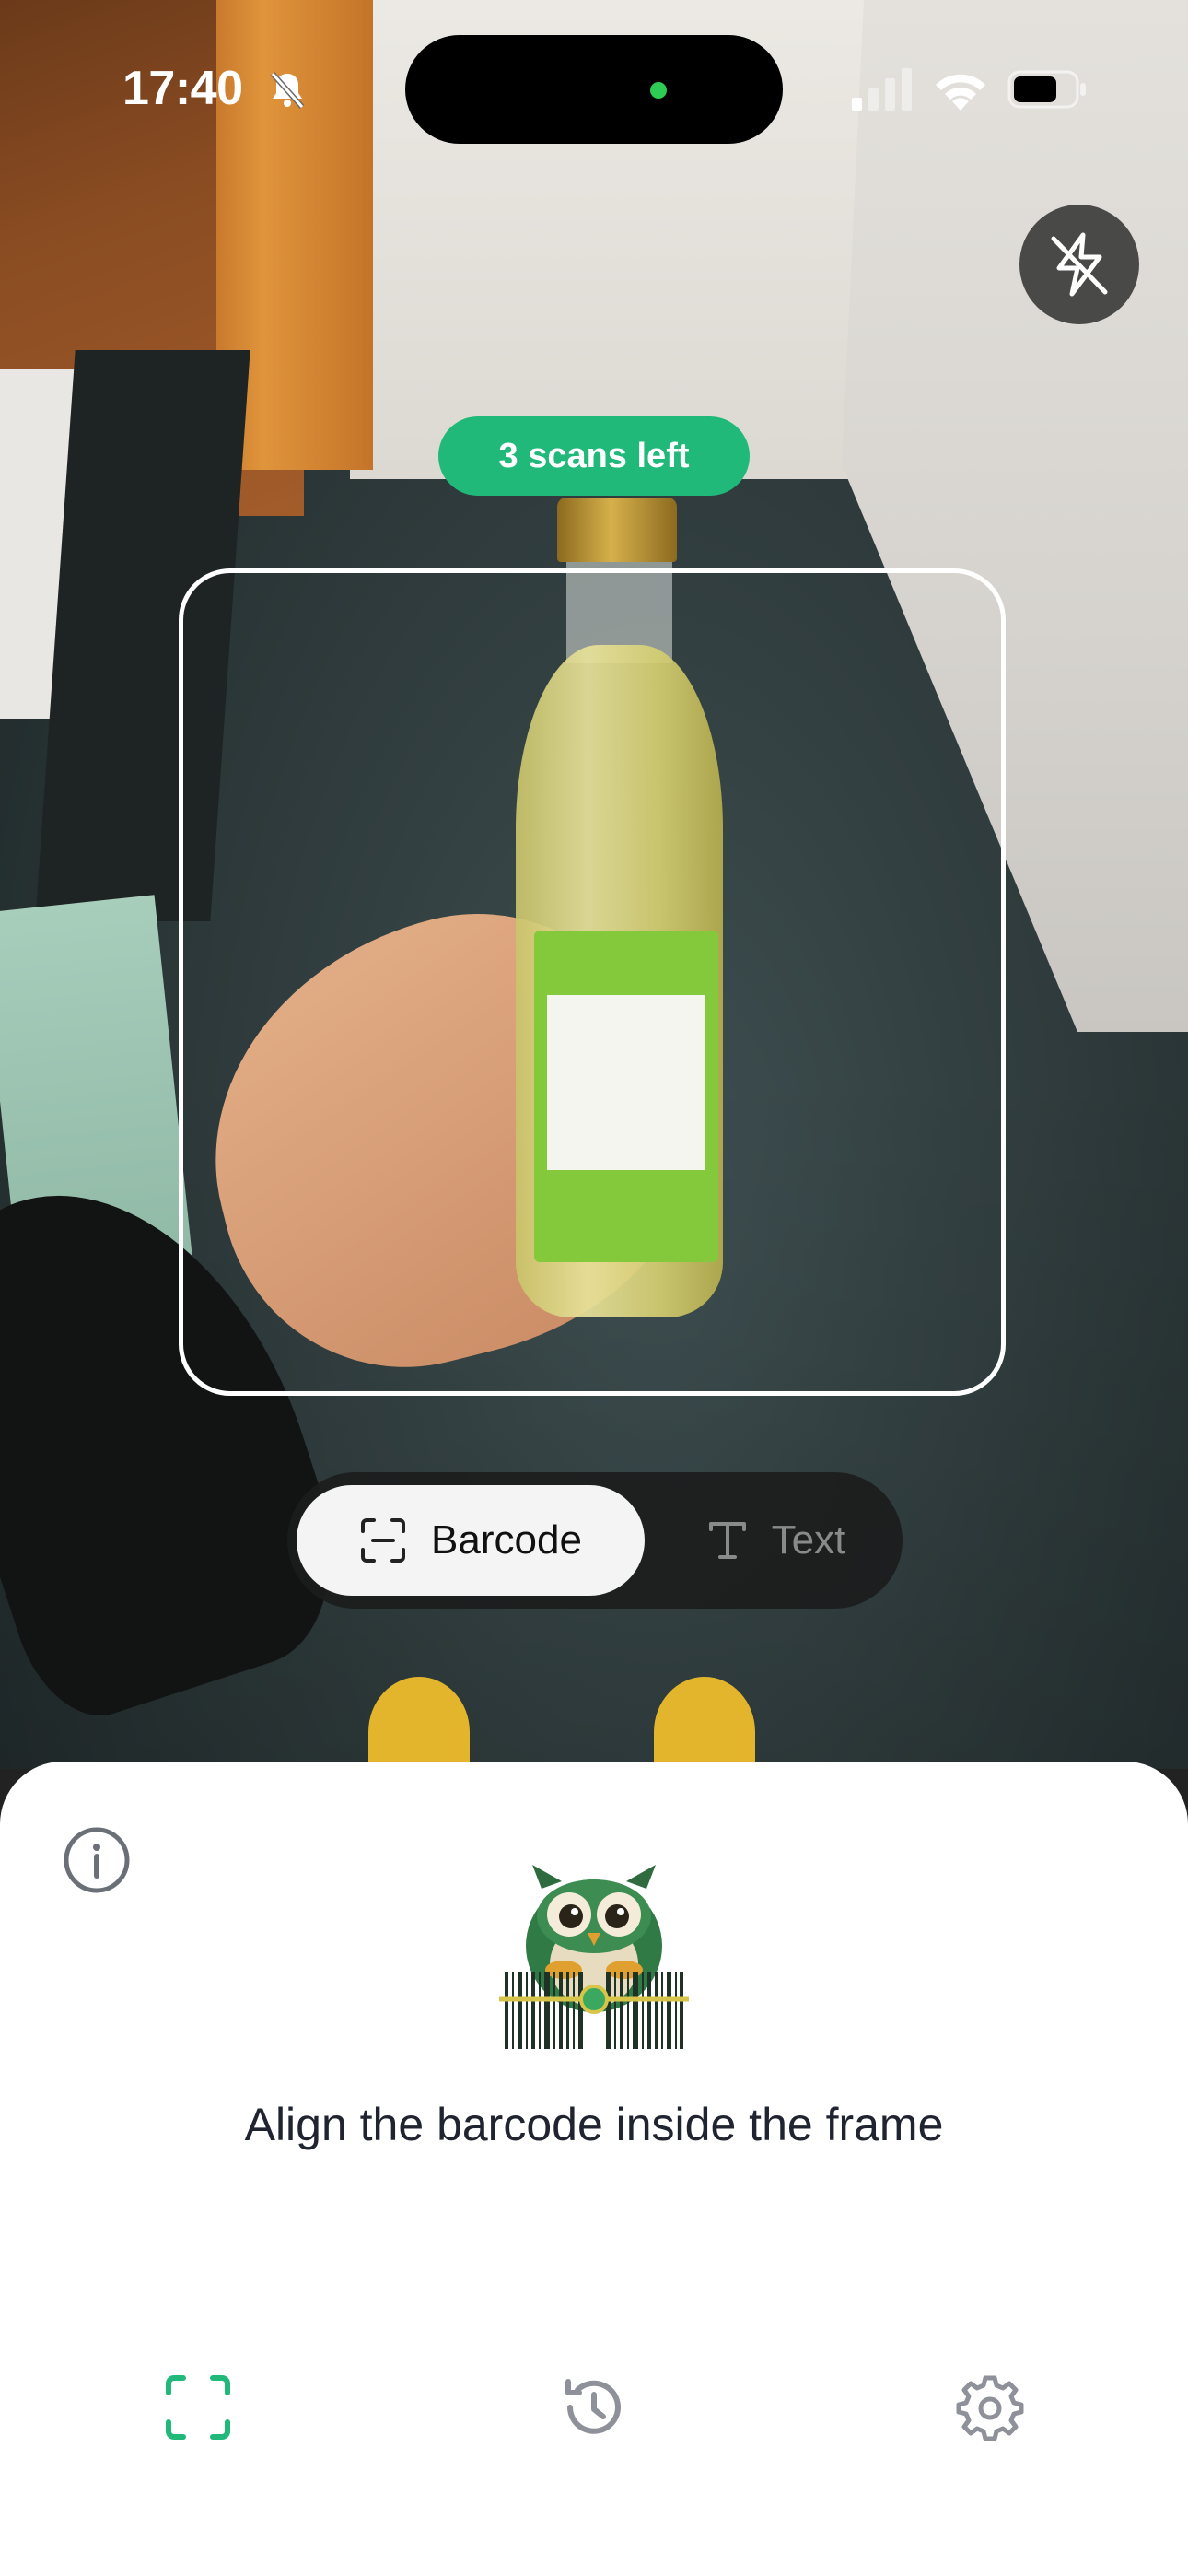 The height and width of the screenshot is (2576, 1188). What do you see at coordinates (727, 1540) in the screenshot?
I see `text-icon` at bounding box center [727, 1540].